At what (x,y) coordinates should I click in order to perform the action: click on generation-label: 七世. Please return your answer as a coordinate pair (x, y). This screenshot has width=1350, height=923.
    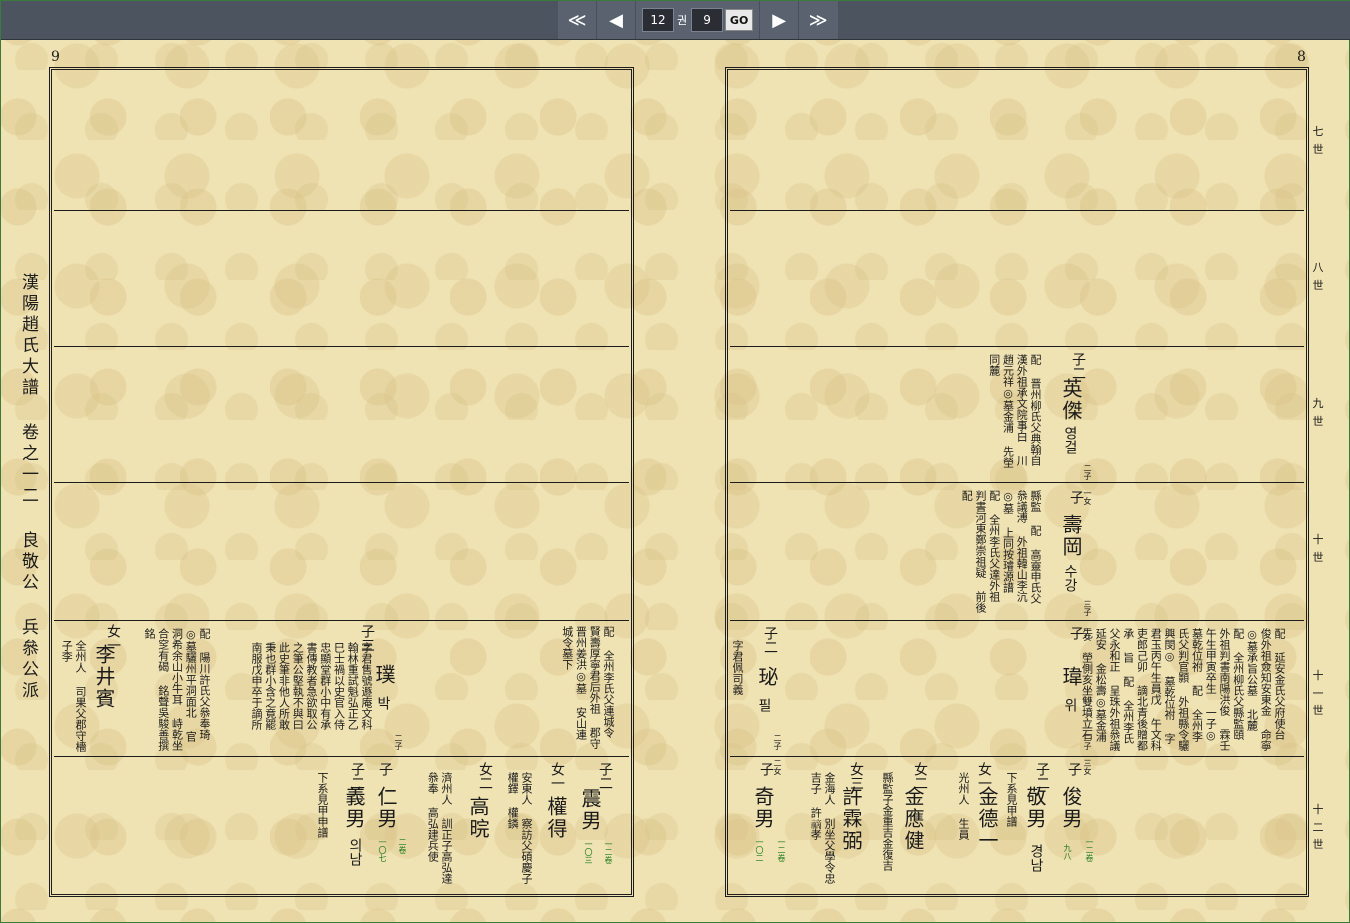
    Looking at the image, I should click on (1318, 140).